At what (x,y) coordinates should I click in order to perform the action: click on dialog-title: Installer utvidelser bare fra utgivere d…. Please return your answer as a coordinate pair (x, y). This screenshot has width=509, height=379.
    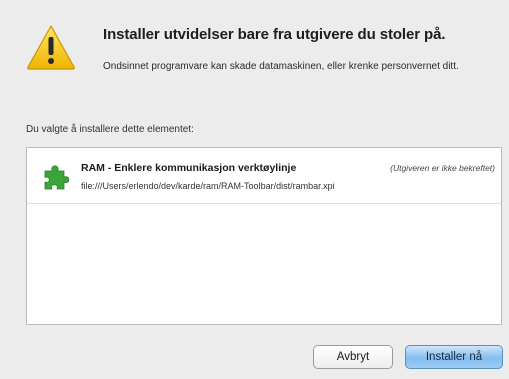
    Looking at the image, I should click on (274, 34).